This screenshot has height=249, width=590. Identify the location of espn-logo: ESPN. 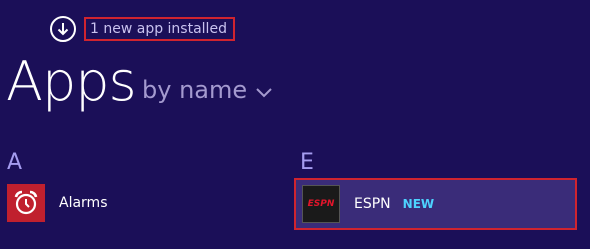
(321, 204).